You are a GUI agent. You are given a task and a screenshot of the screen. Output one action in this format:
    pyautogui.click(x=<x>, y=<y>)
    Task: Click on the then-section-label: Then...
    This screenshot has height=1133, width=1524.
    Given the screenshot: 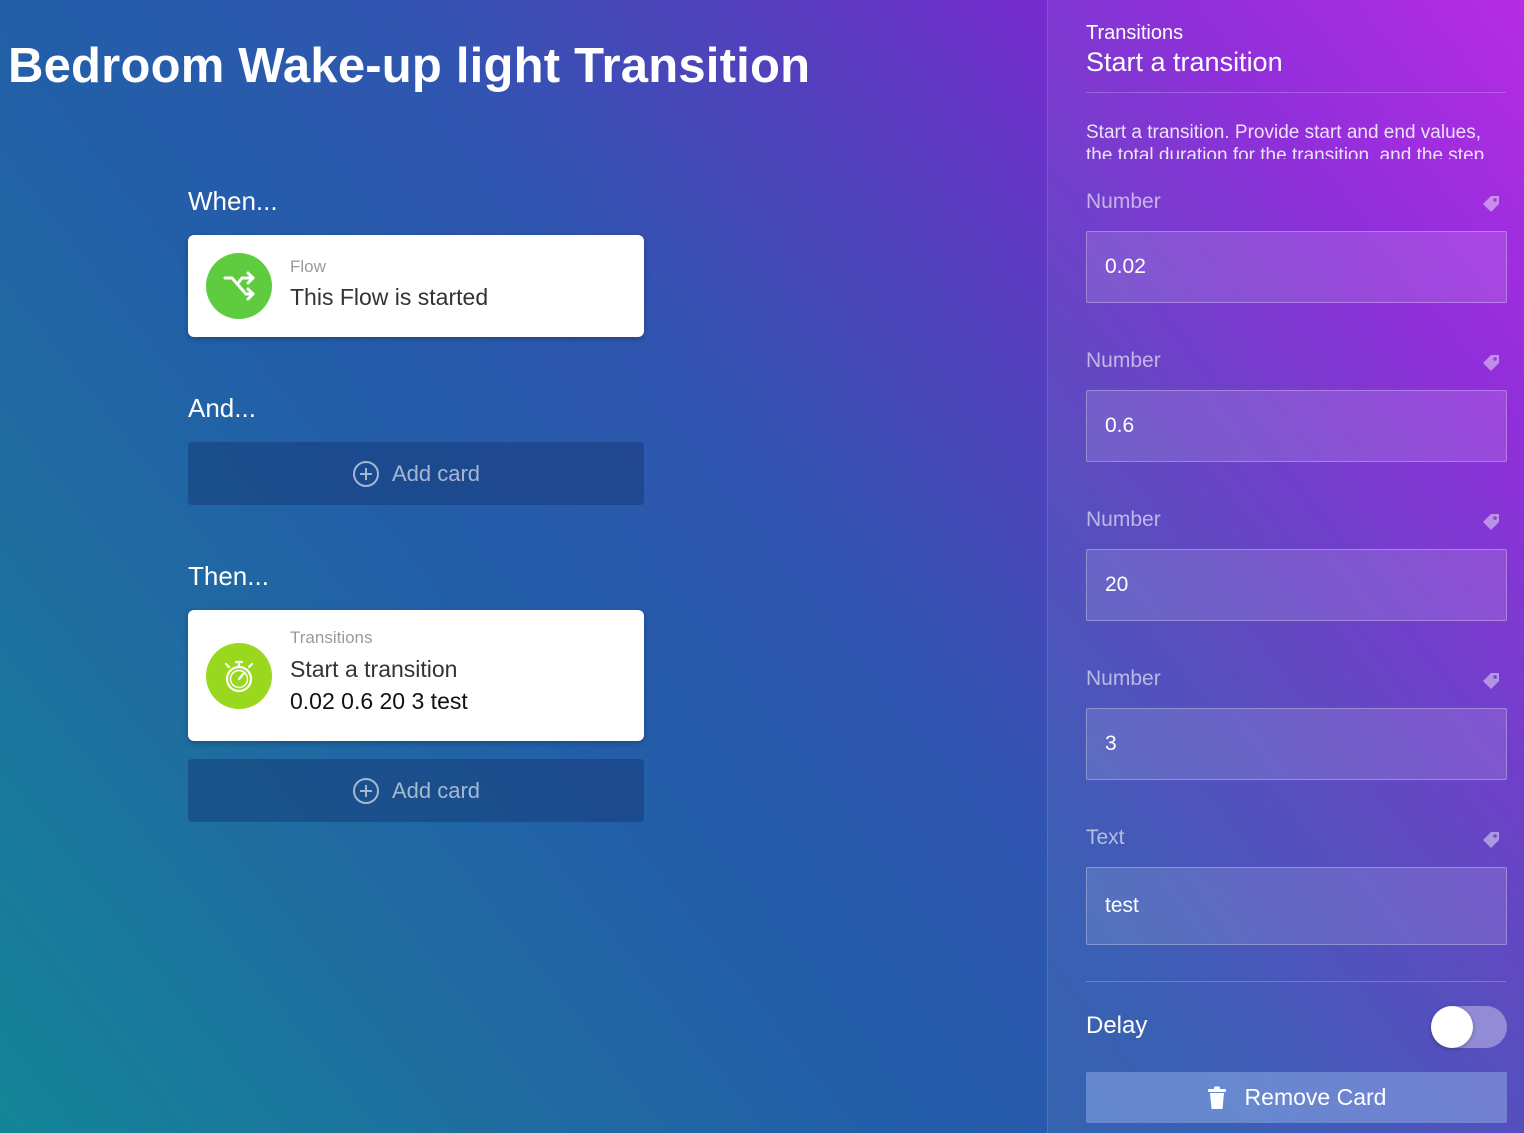 What is the action you would take?
    pyautogui.click(x=228, y=576)
    